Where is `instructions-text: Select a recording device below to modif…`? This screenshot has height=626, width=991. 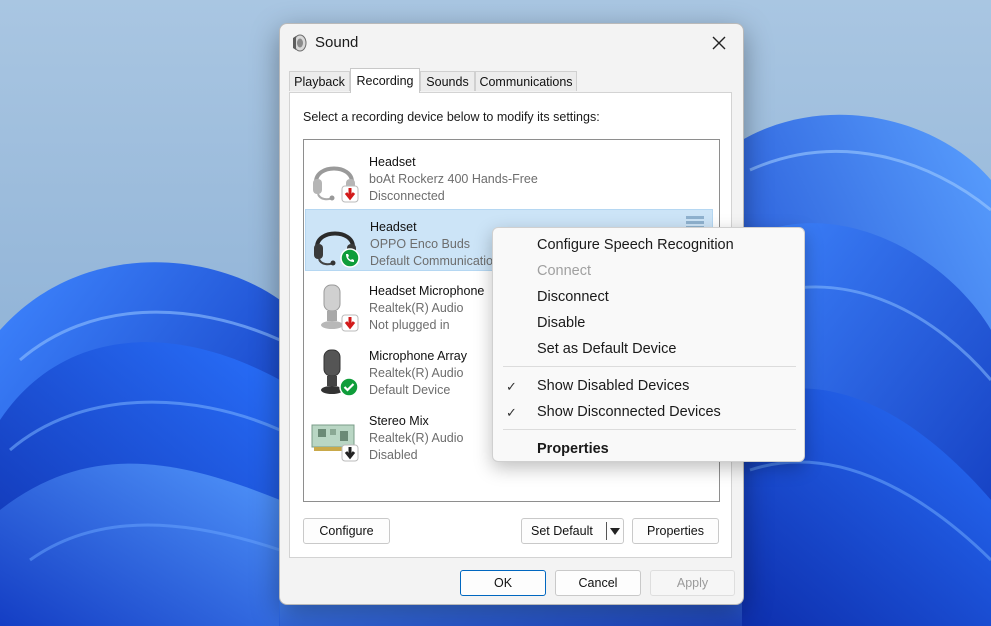 instructions-text: Select a recording device below to modif… is located at coordinates (451, 117).